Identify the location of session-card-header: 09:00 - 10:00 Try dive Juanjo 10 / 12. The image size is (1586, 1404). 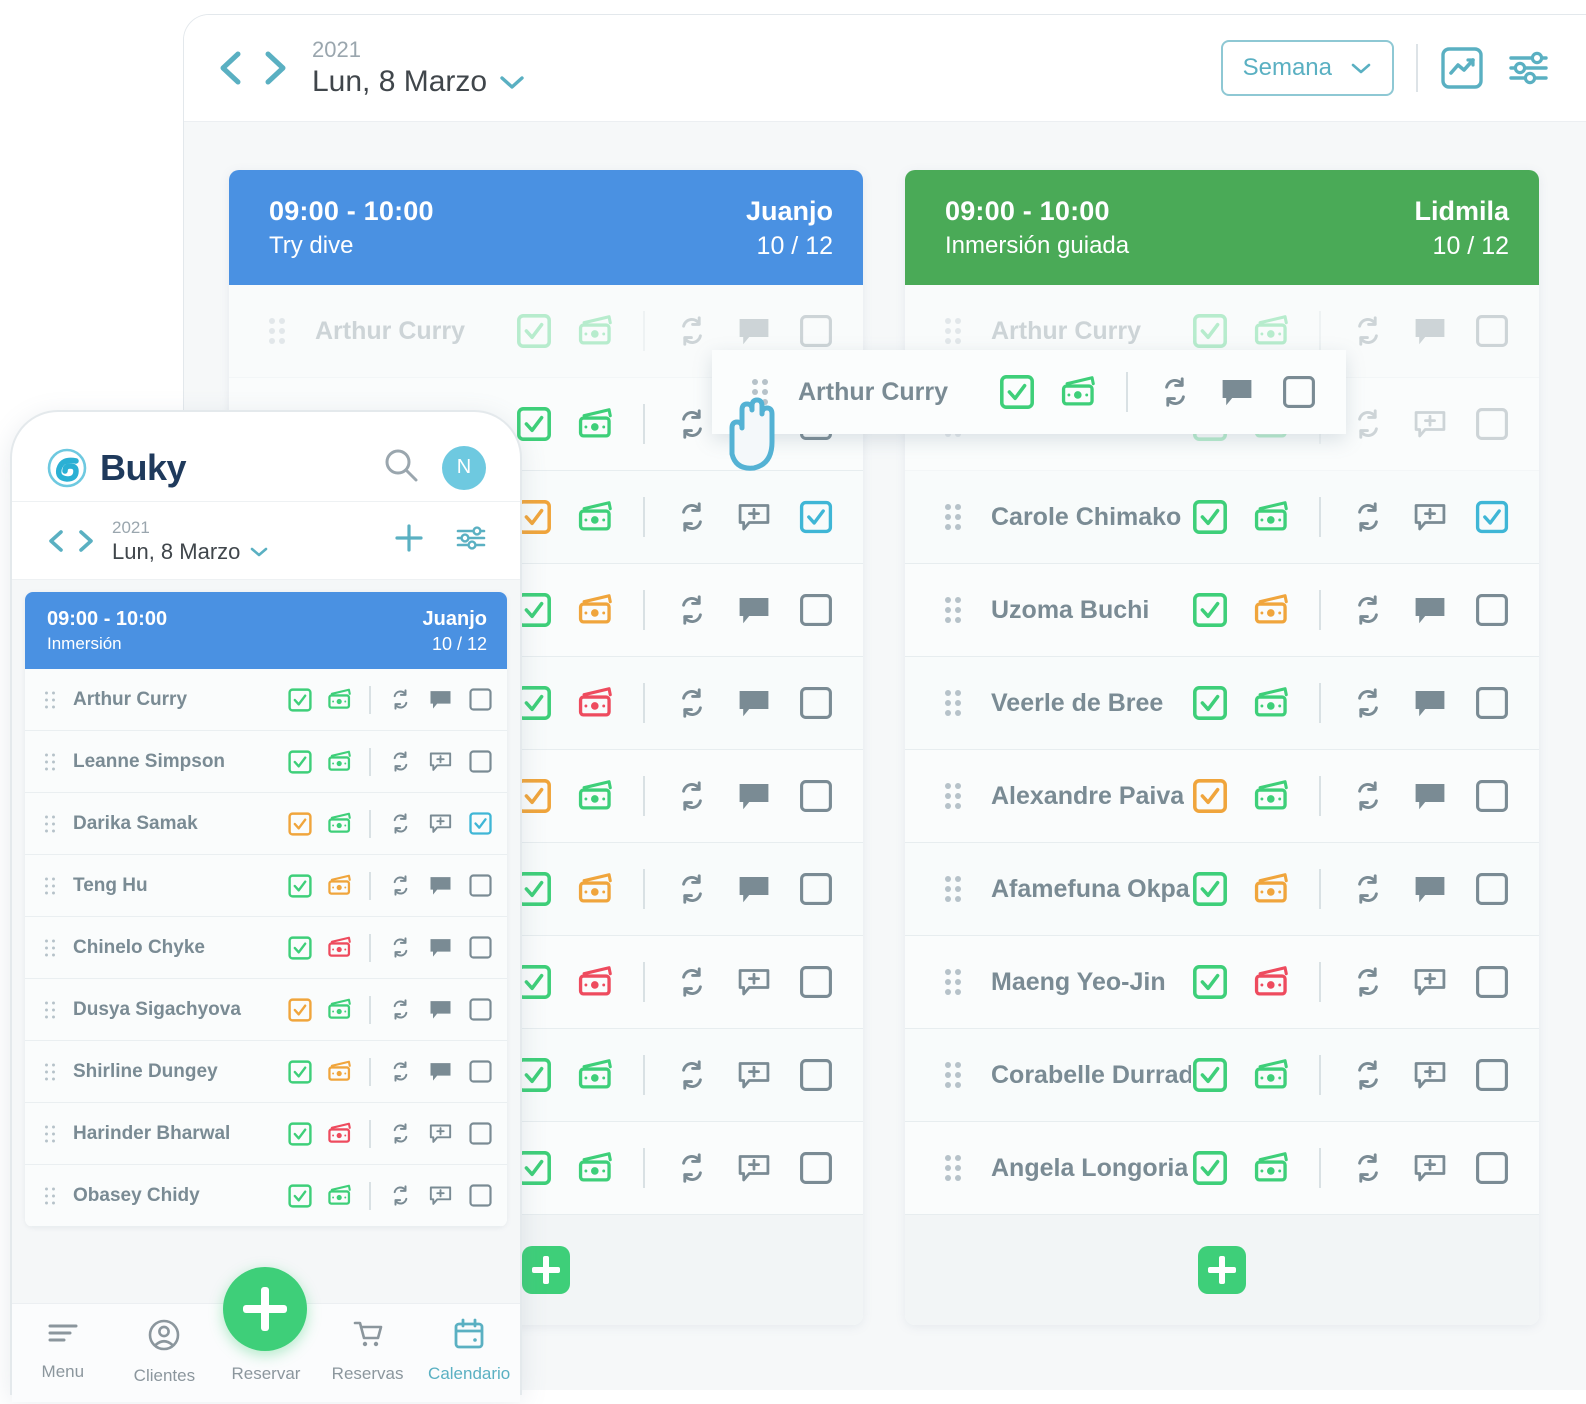
(546, 227).